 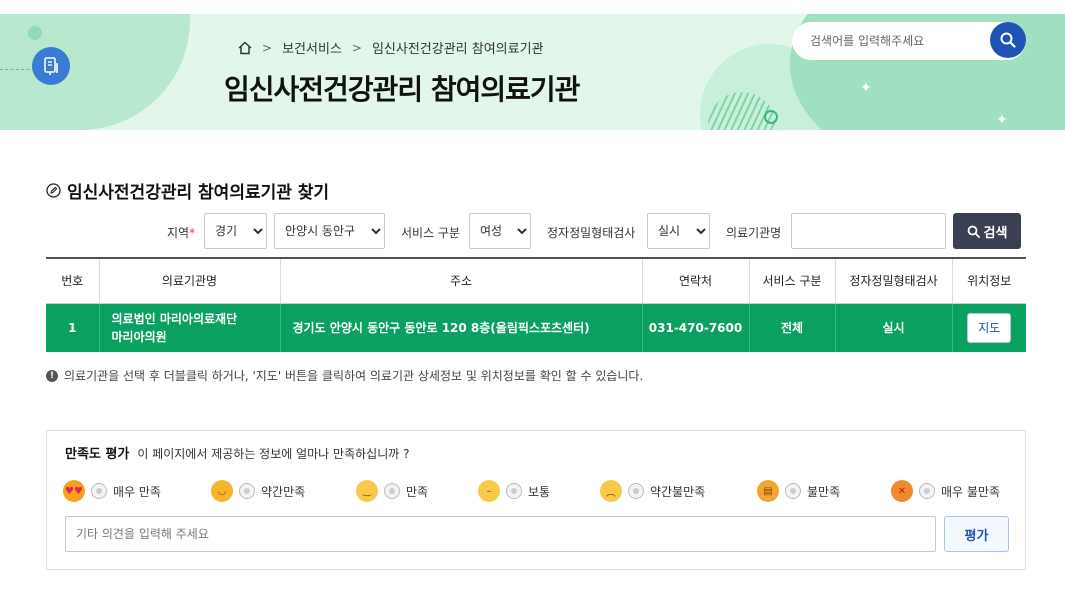 I want to click on institution-name-input, so click(x=868, y=231).